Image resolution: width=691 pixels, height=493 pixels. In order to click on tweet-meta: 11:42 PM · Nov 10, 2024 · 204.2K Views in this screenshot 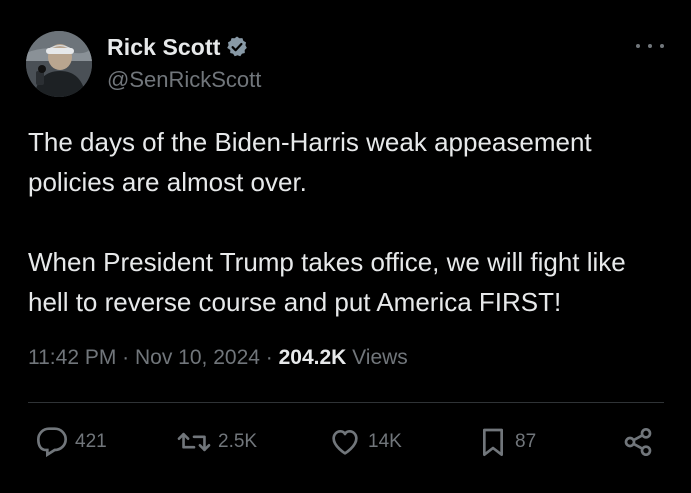, I will do `click(218, 358)`.